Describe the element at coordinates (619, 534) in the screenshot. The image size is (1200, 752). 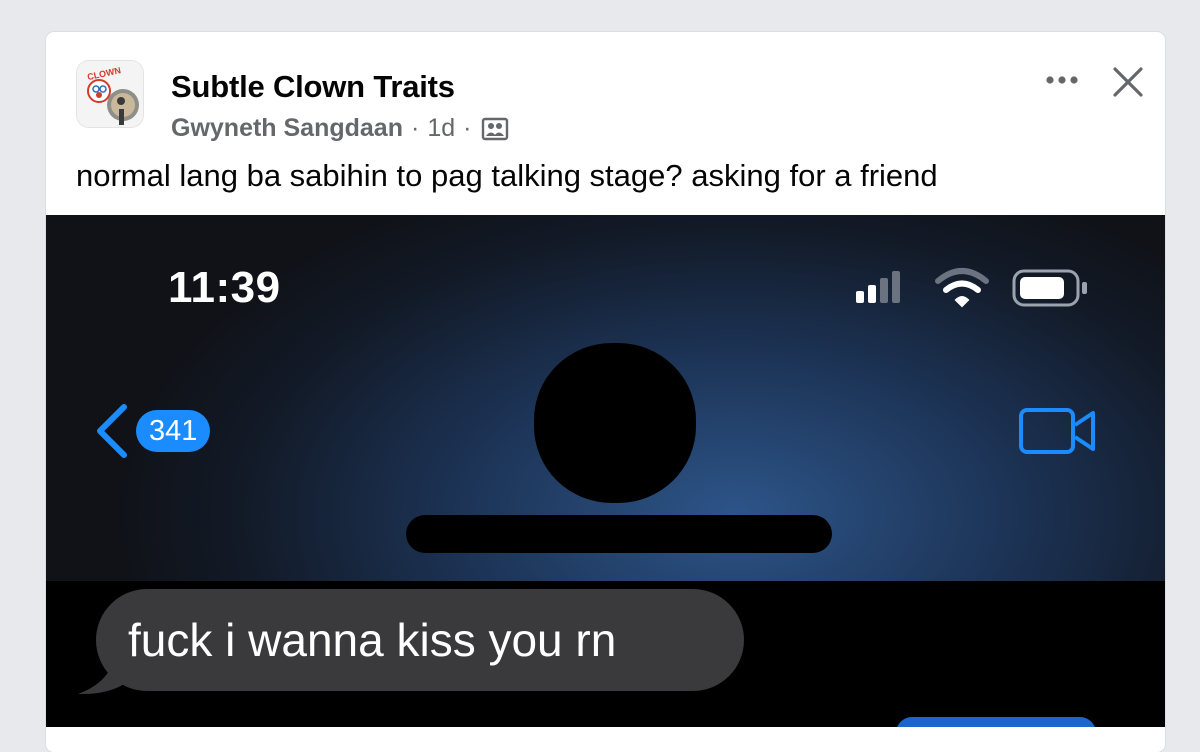
I see `contact-name-redacted` at that location.